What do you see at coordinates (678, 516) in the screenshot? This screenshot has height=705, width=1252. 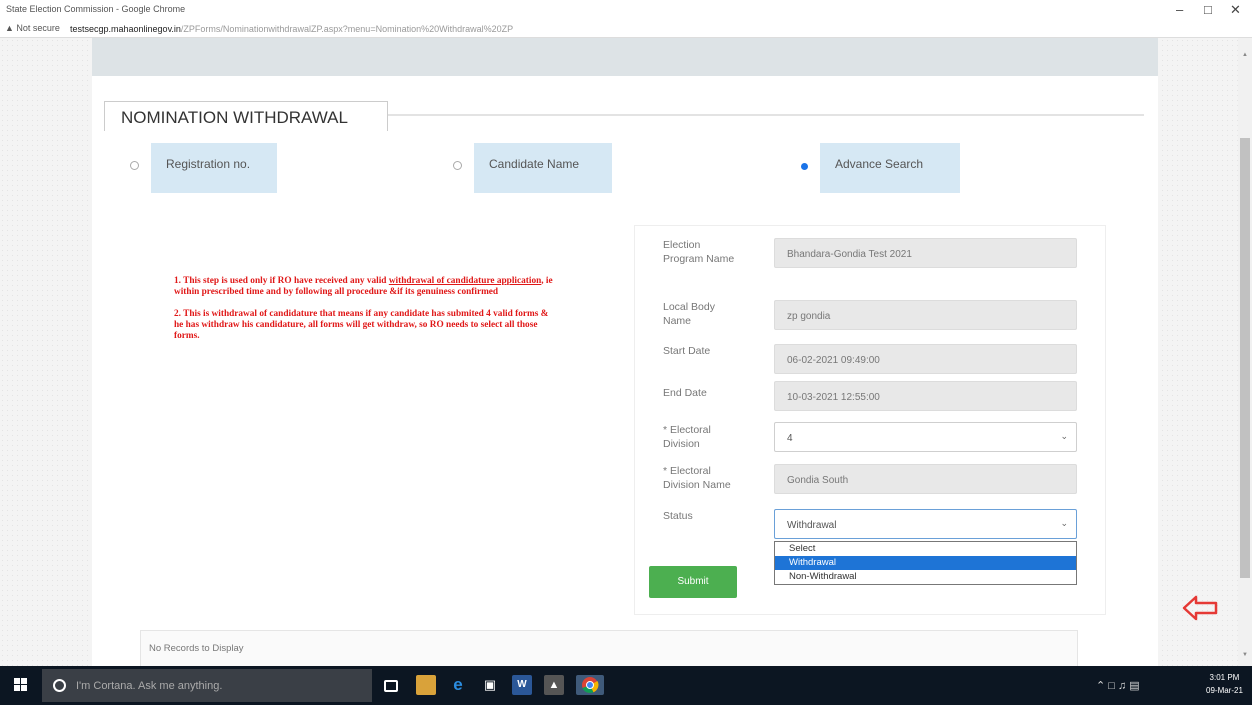 I see `status-label: Status` at bounding box center [678, 516].